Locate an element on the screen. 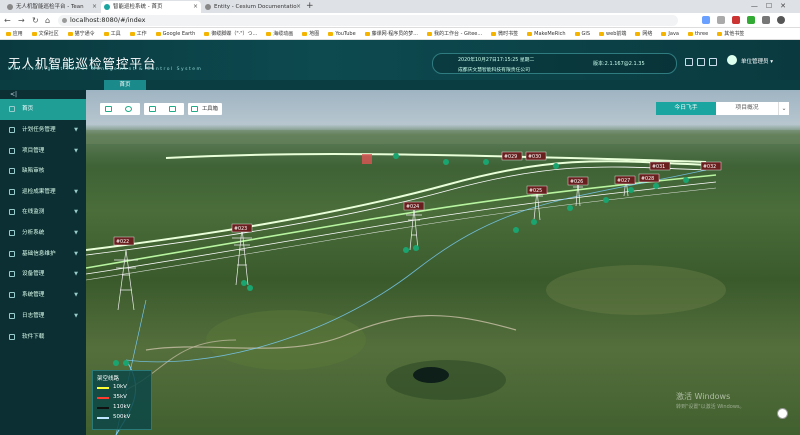 This screenshot has height=435, width=800. url-input: localhost:8080/#/index is located at coordinates (368, 20).